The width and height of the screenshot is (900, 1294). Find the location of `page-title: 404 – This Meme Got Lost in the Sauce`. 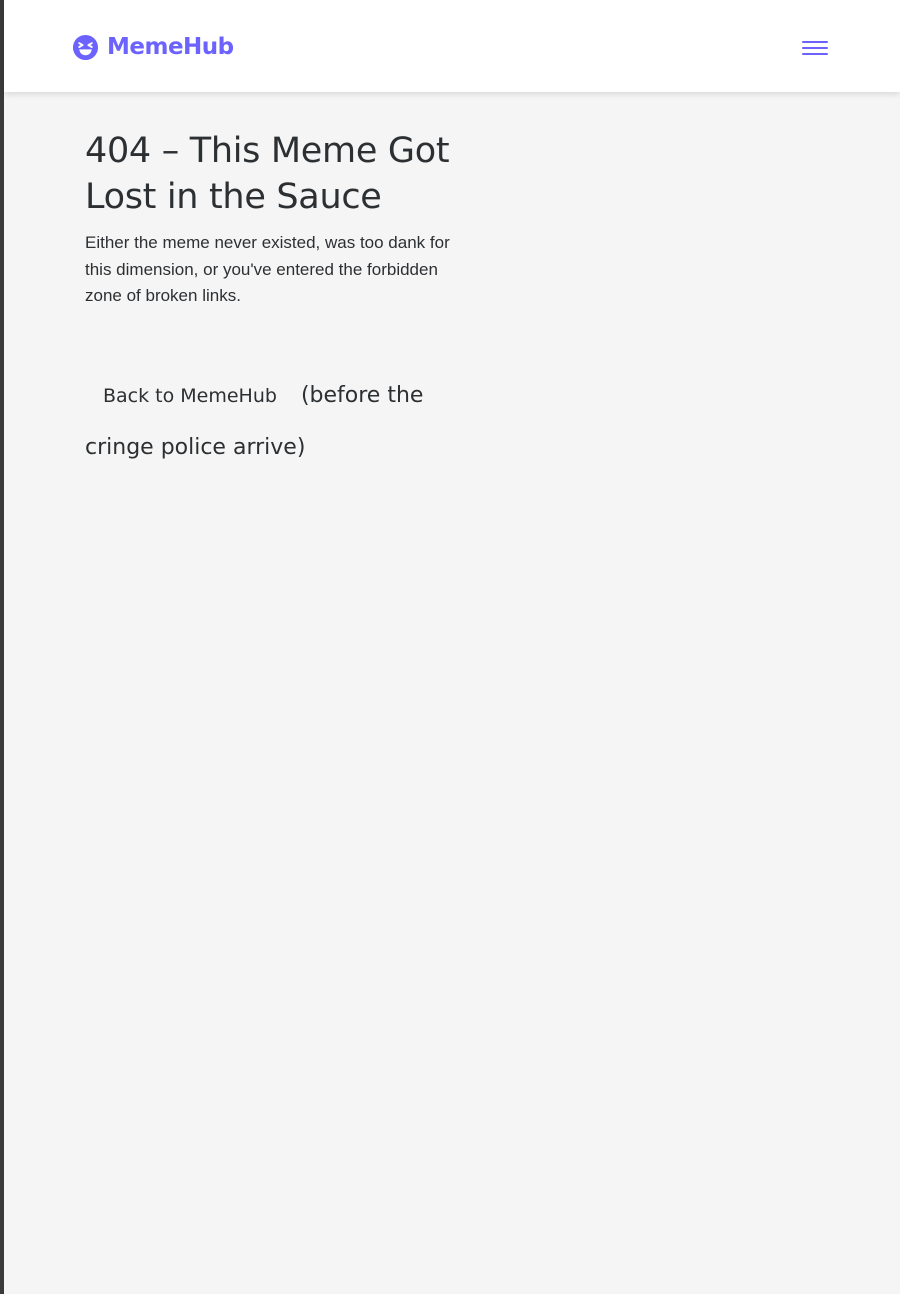

page-title: 404 – This Meme Got Lost in the Sauce is located at coordinates (267, 174).